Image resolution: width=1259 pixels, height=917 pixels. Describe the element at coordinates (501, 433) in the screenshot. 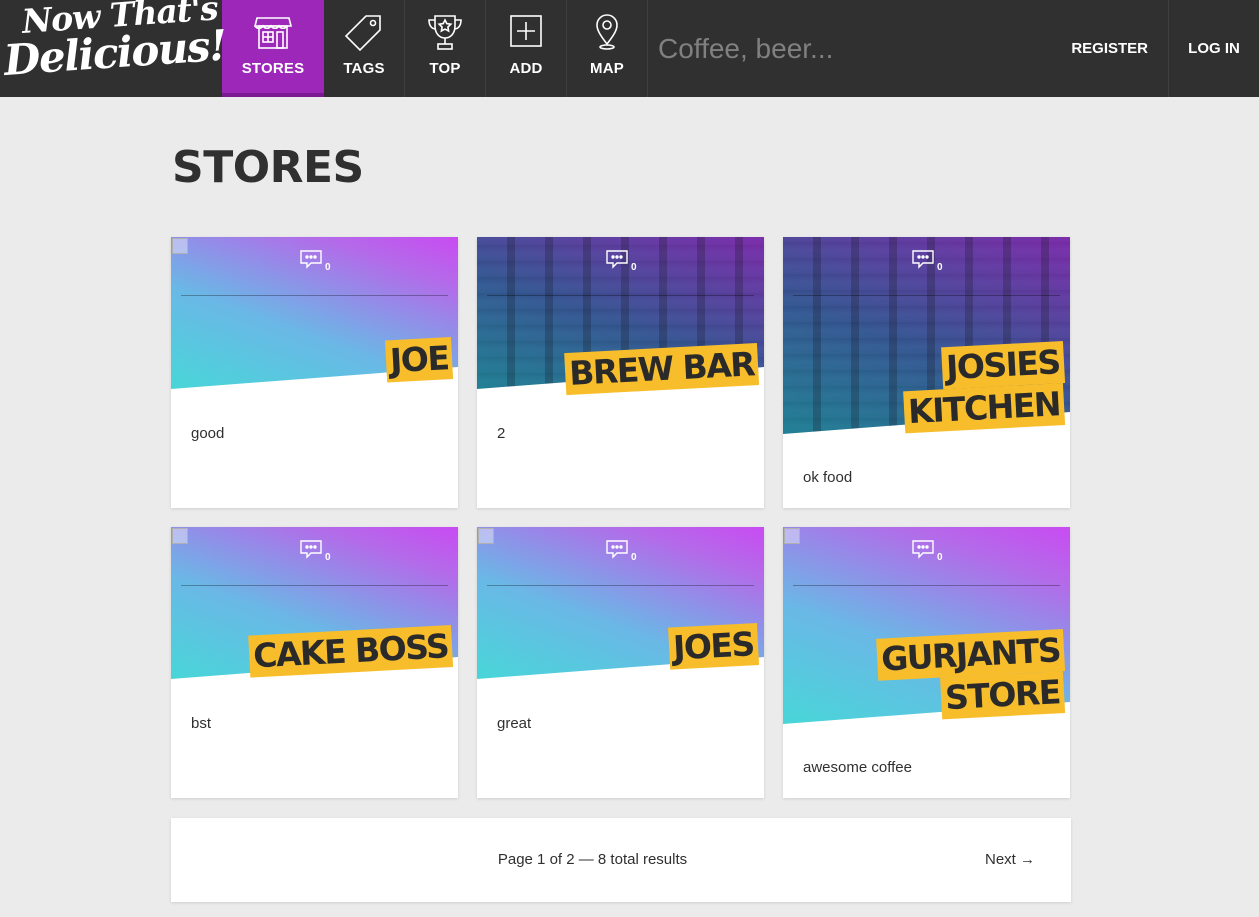

I see `store-description: 2` at that location.